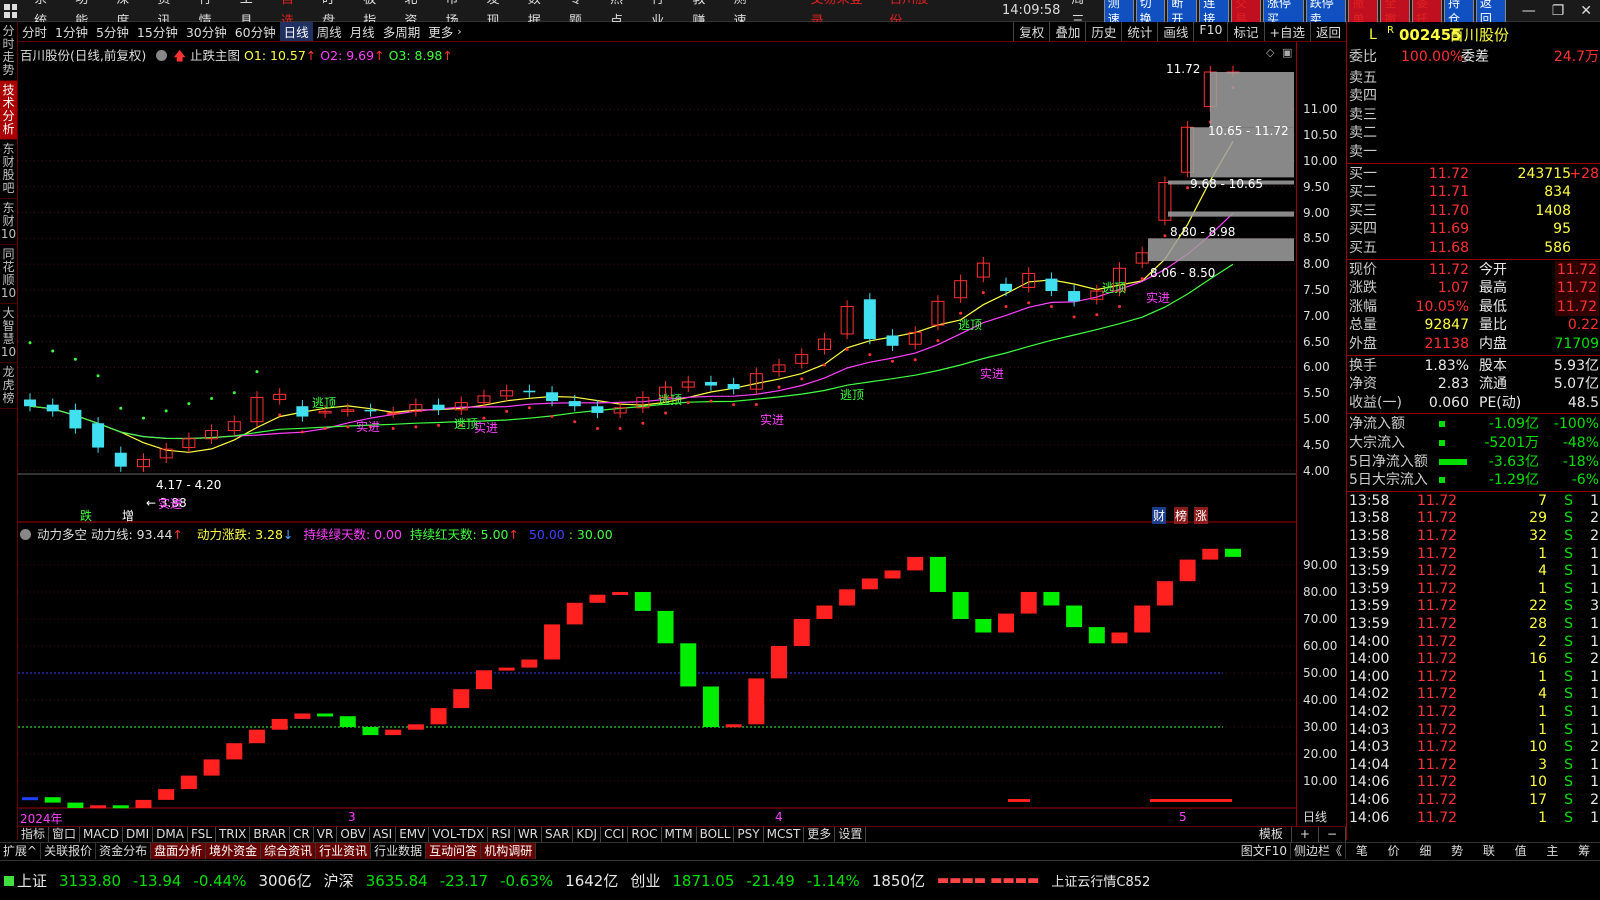 The width and height of the screenshot is (1600, 900). Describe the element at coordinates (8, 110) in the screenshot. I see `left-nav-item: 技术分析` at that location.